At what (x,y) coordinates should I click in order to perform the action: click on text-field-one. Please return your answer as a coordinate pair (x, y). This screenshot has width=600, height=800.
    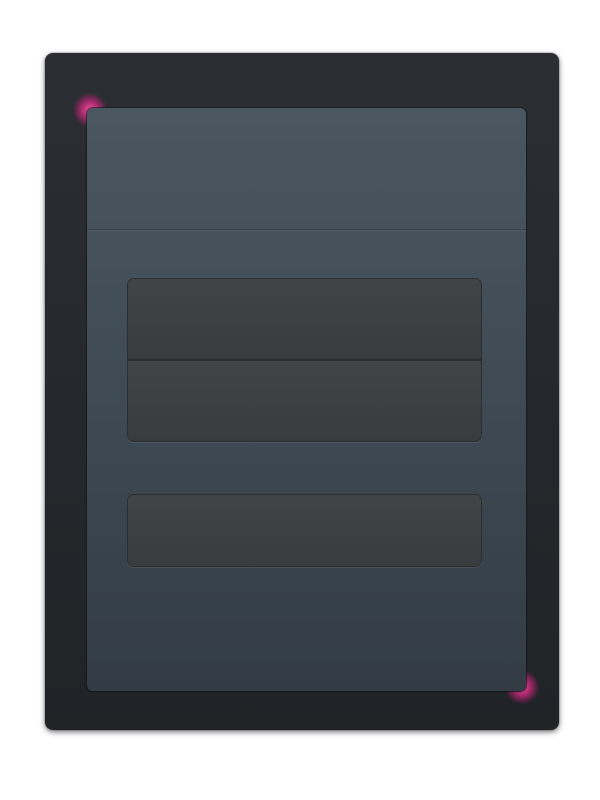
    Looking at the image, I should click on (304, 320).